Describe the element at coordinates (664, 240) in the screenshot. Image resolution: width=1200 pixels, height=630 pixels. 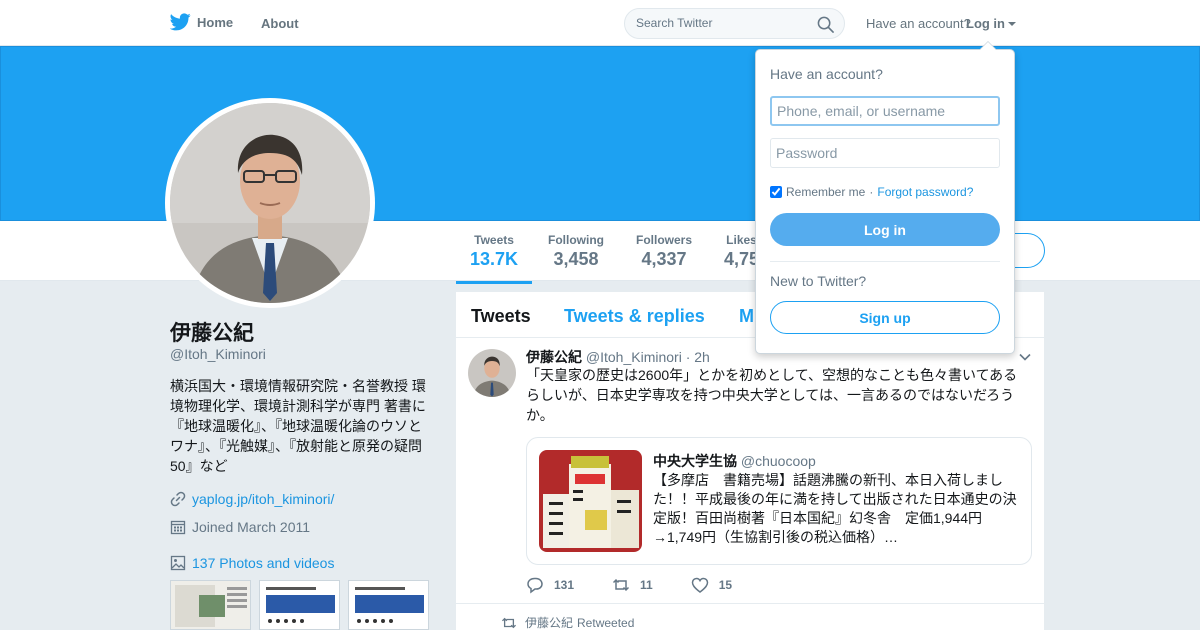
I see `stat-label: Followers` at that location.